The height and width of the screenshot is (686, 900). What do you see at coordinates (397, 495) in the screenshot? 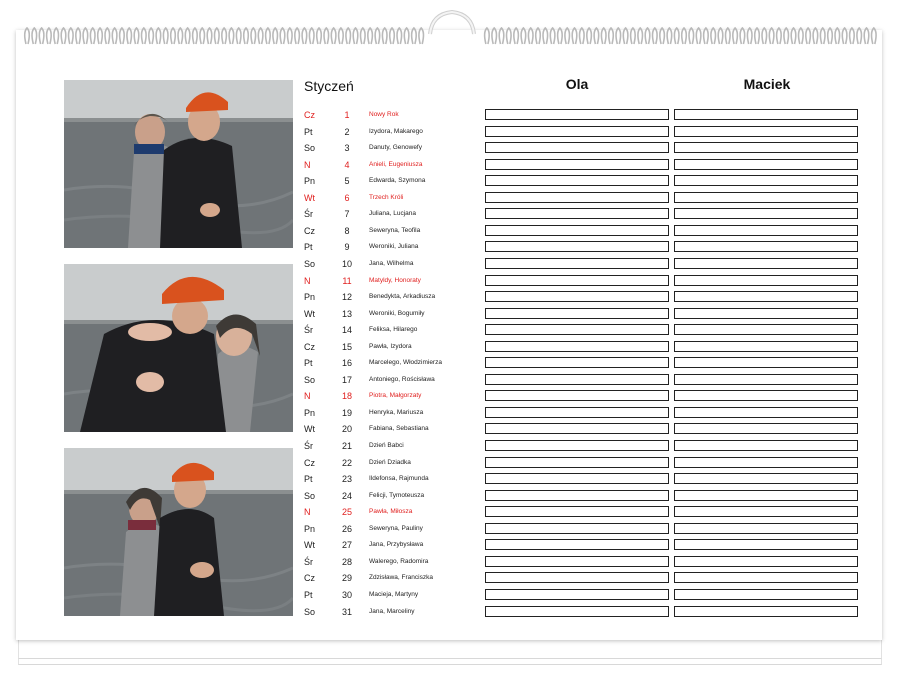
I see `nameday-label: Felicji, Tymoteusza` at bounding box center [397, 495].